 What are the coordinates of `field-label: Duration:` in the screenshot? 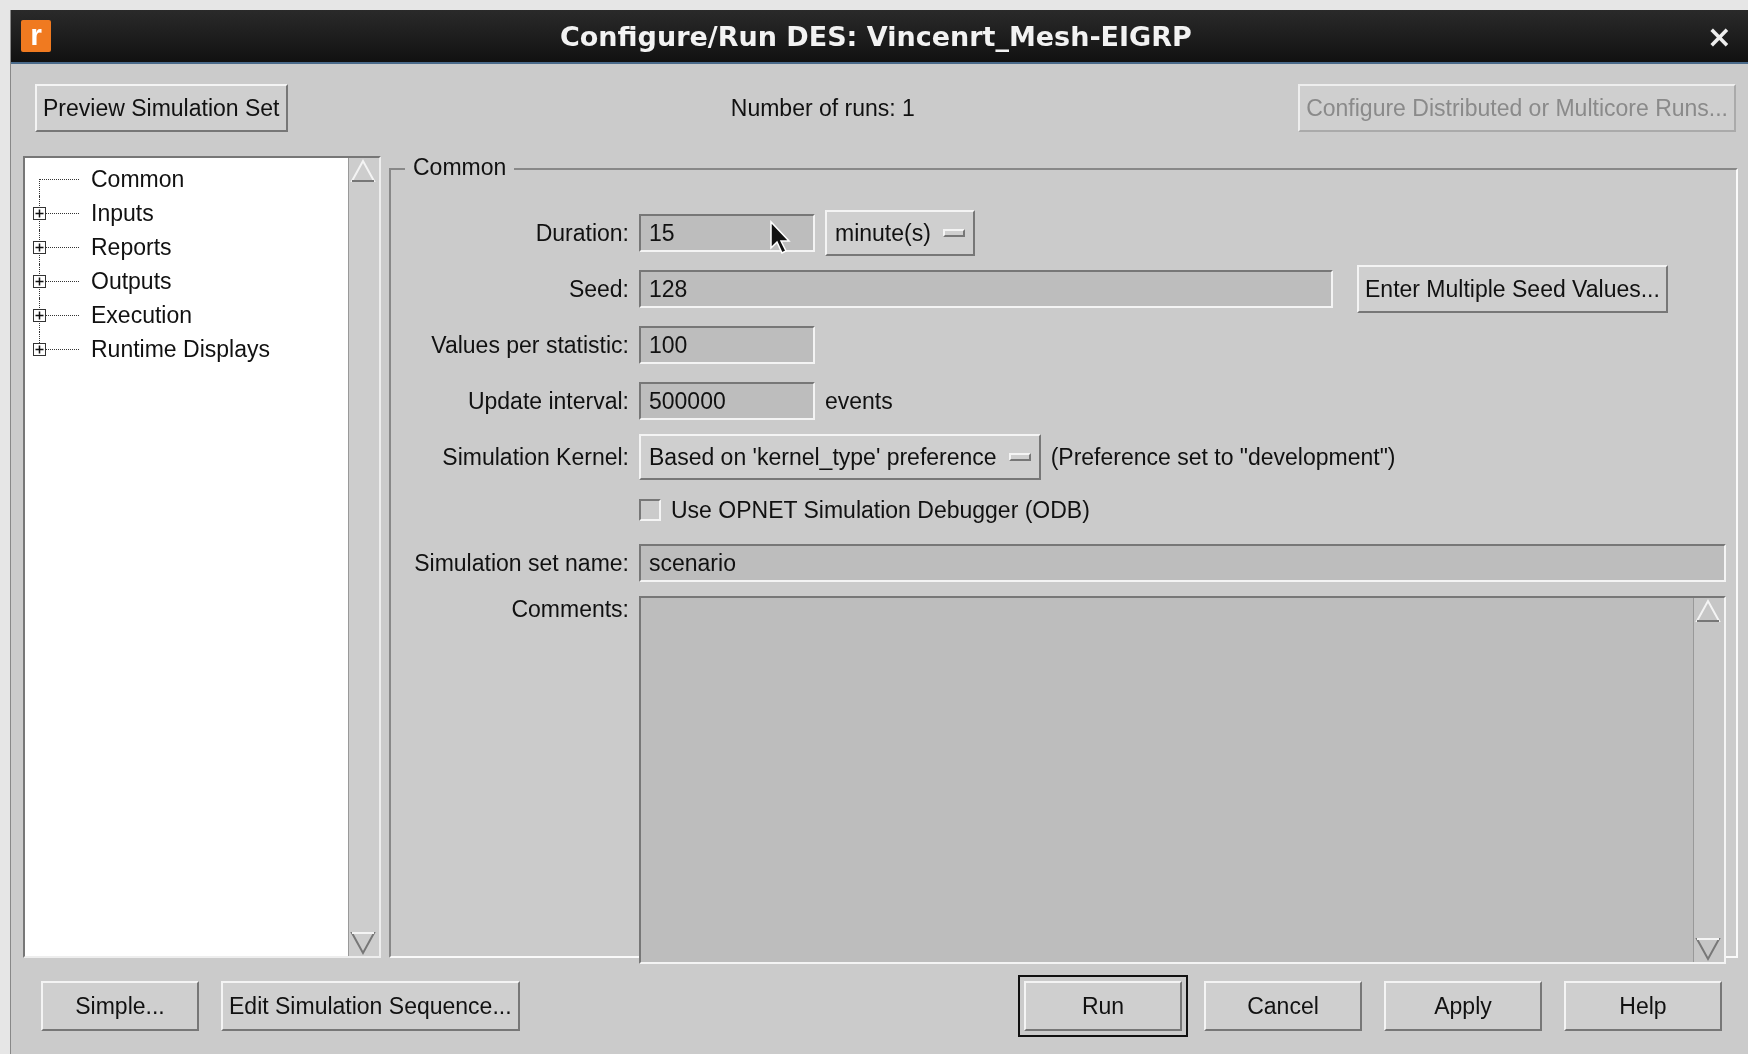 It's located at (581, 233).